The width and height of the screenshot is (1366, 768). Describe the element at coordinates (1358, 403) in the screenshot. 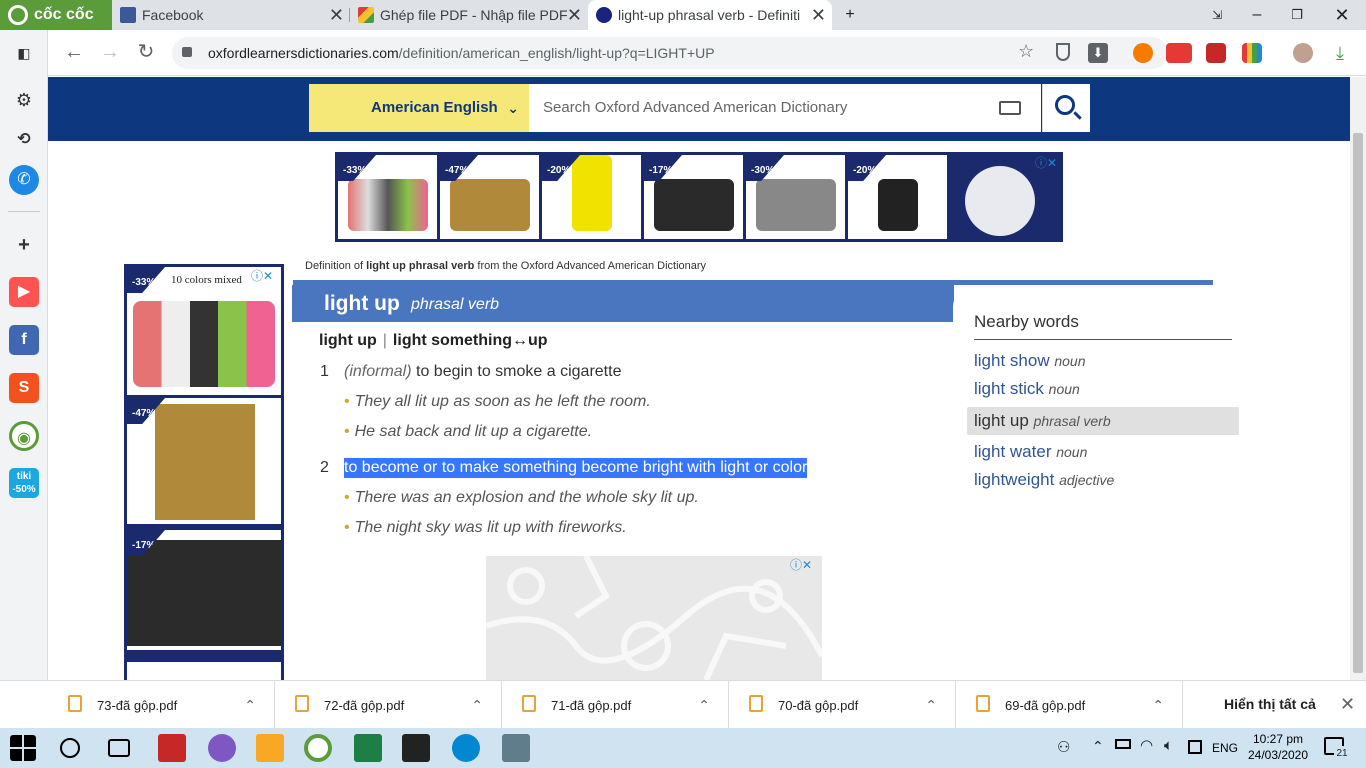

I see `scrollbar-thumb` at that location.